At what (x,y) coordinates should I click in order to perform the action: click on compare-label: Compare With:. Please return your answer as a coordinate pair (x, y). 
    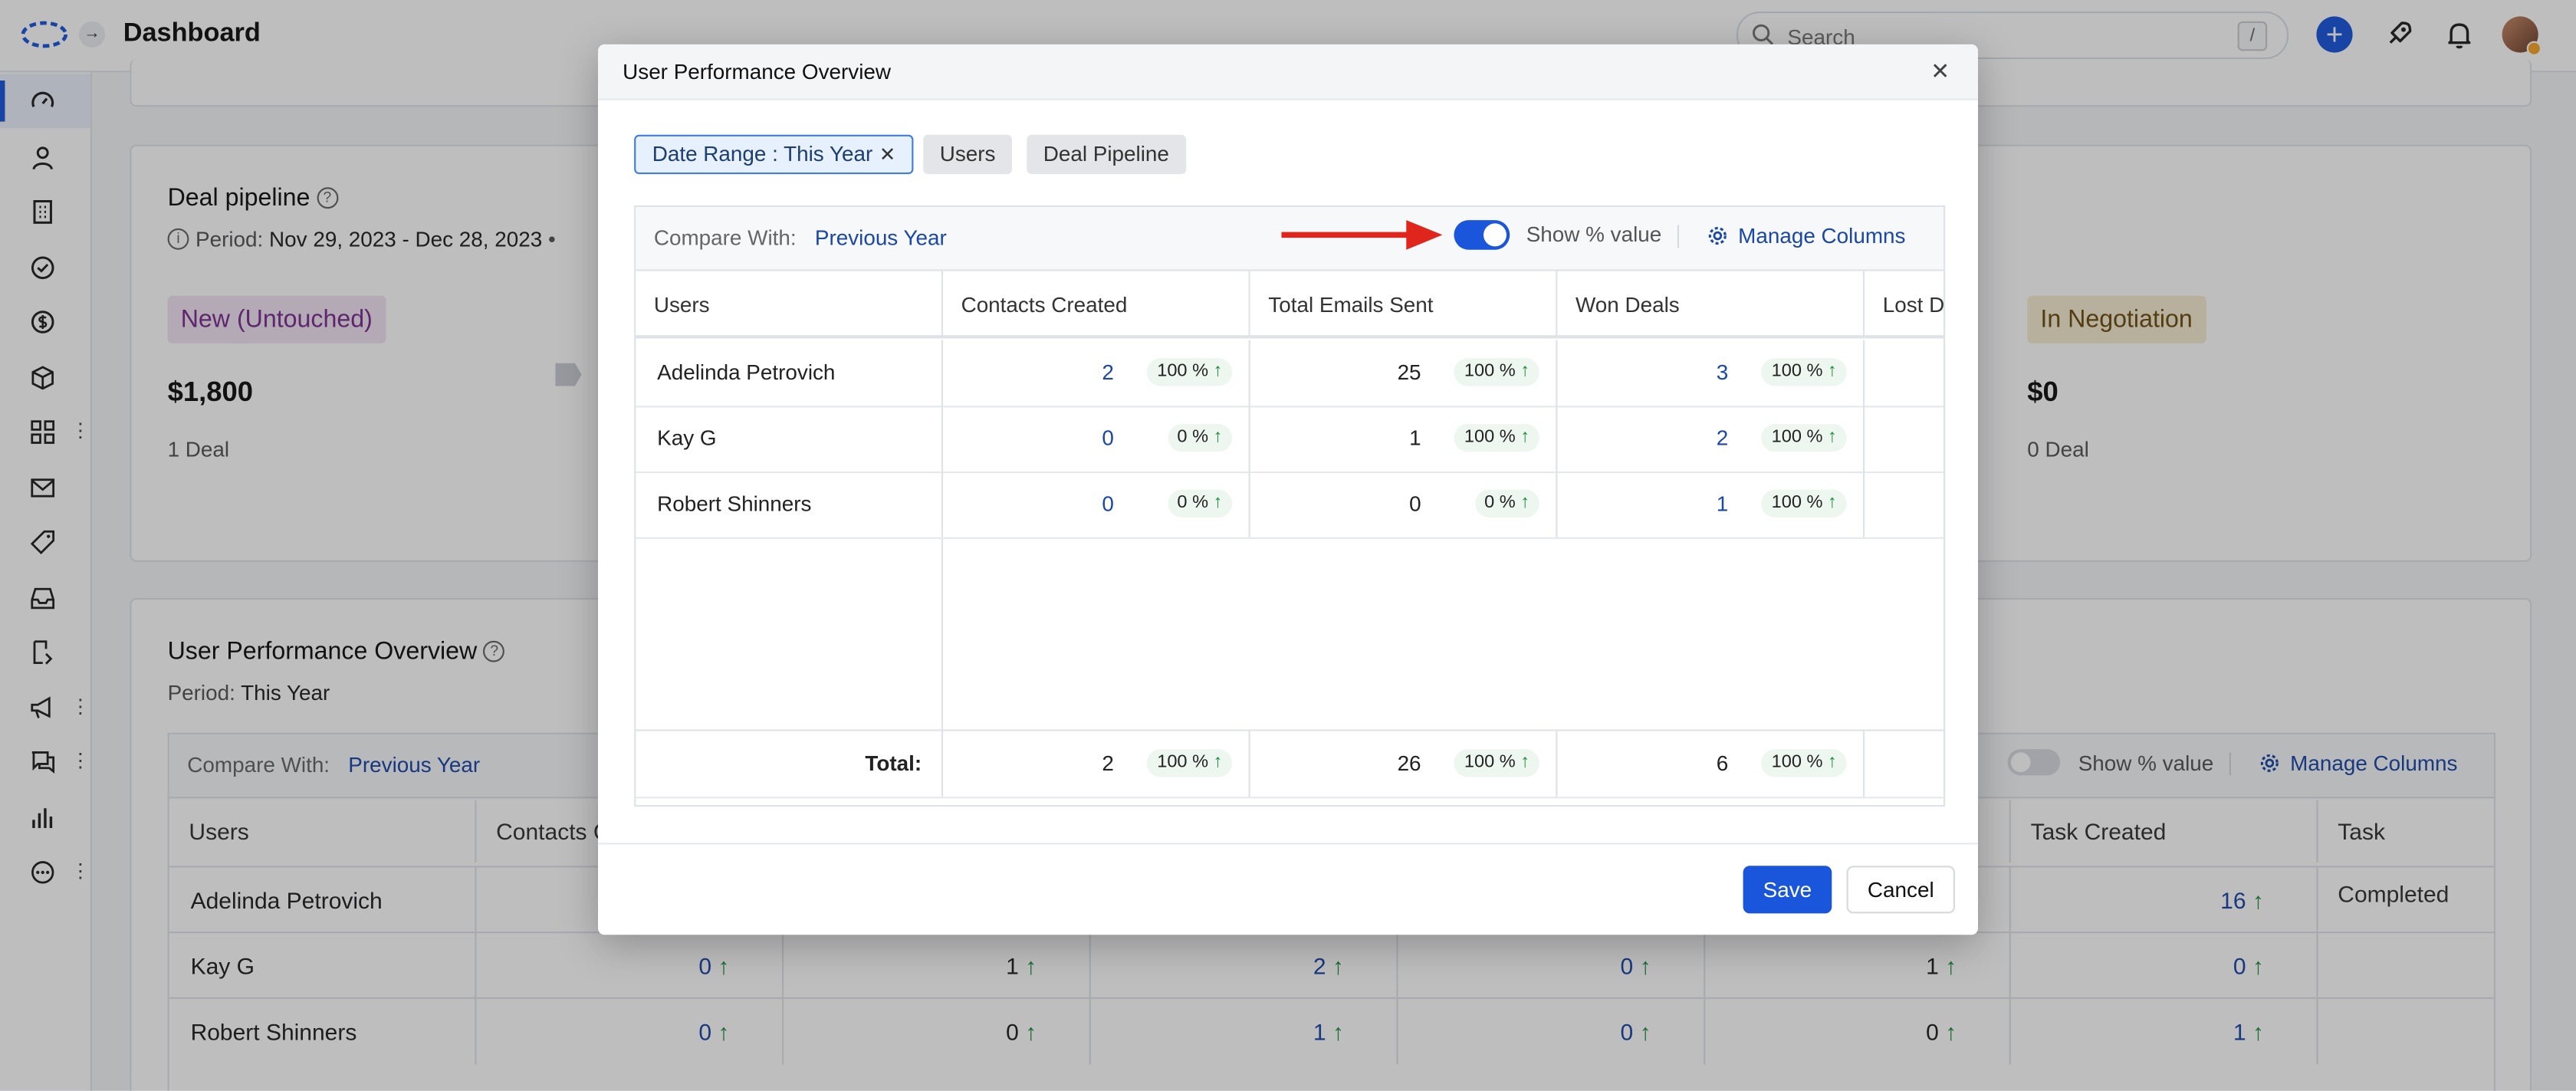
    Looking at the image, I should click on (725, 237).